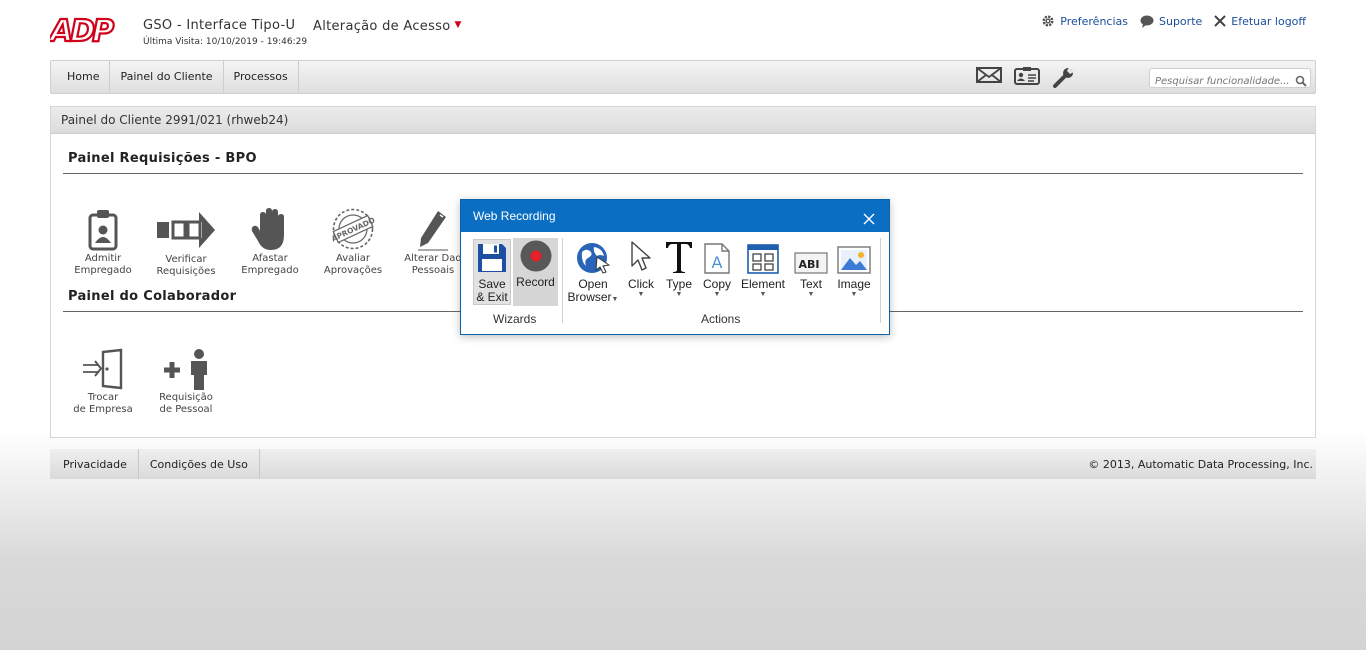  I want to click on copy-label: Copy, so click(716, 284).